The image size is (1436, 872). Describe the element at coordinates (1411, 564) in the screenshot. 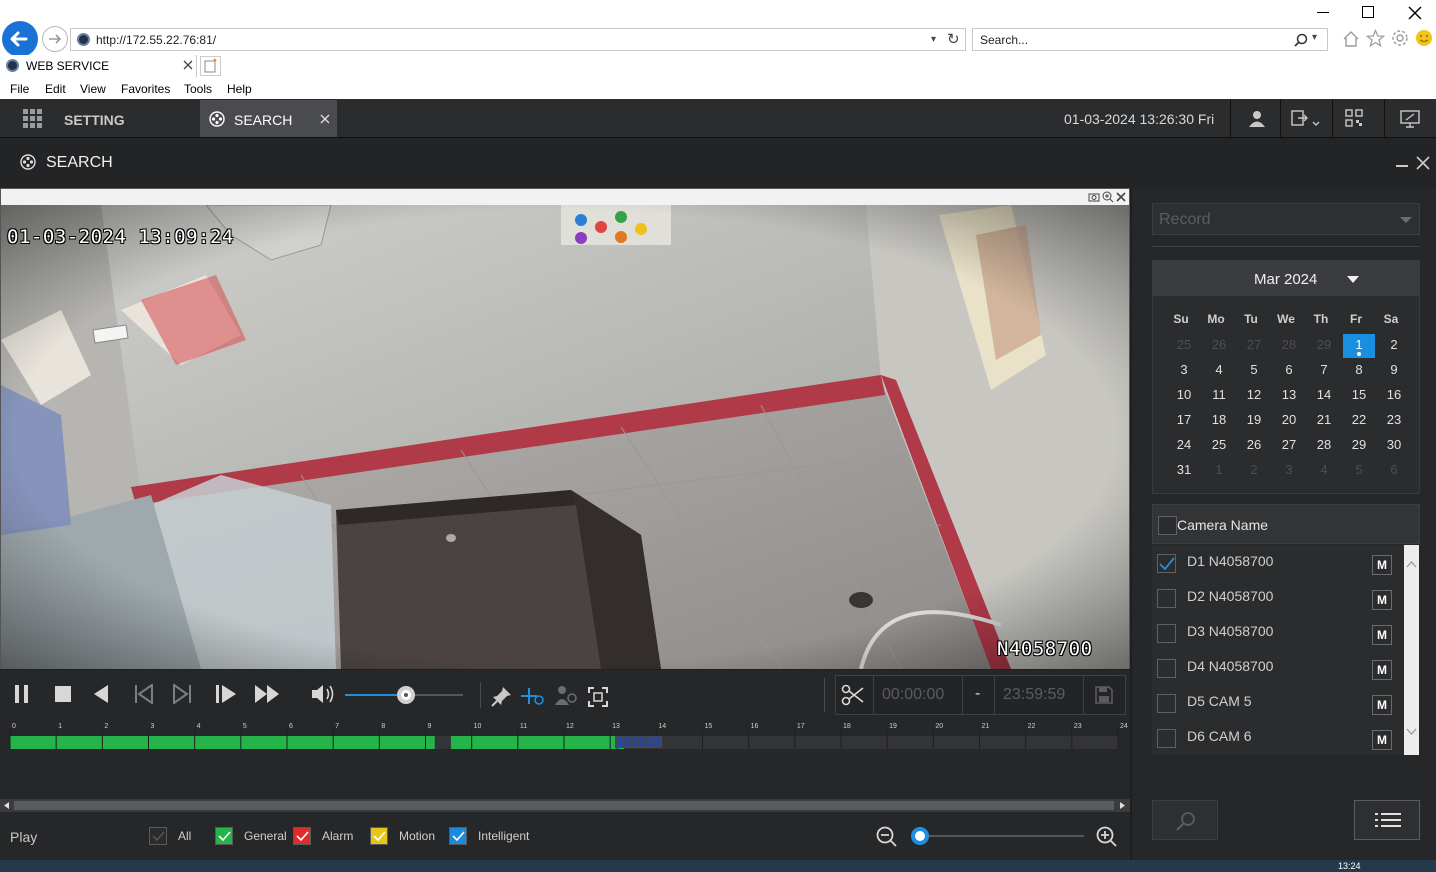

I see `chevron-up-icon` at that location.